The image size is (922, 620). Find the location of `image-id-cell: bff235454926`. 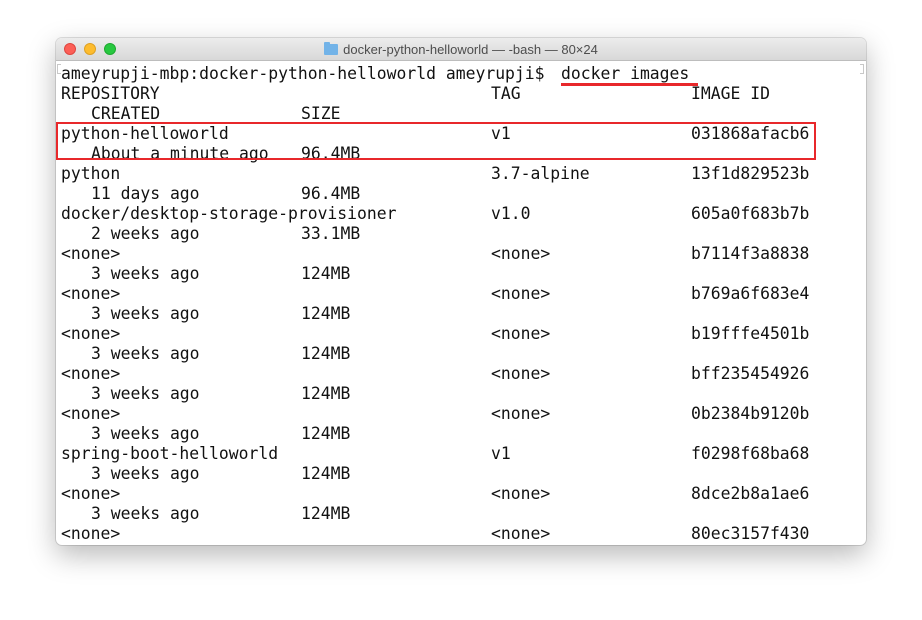

image-id-cell: bff235454926 is located at coordinates (750, 373).